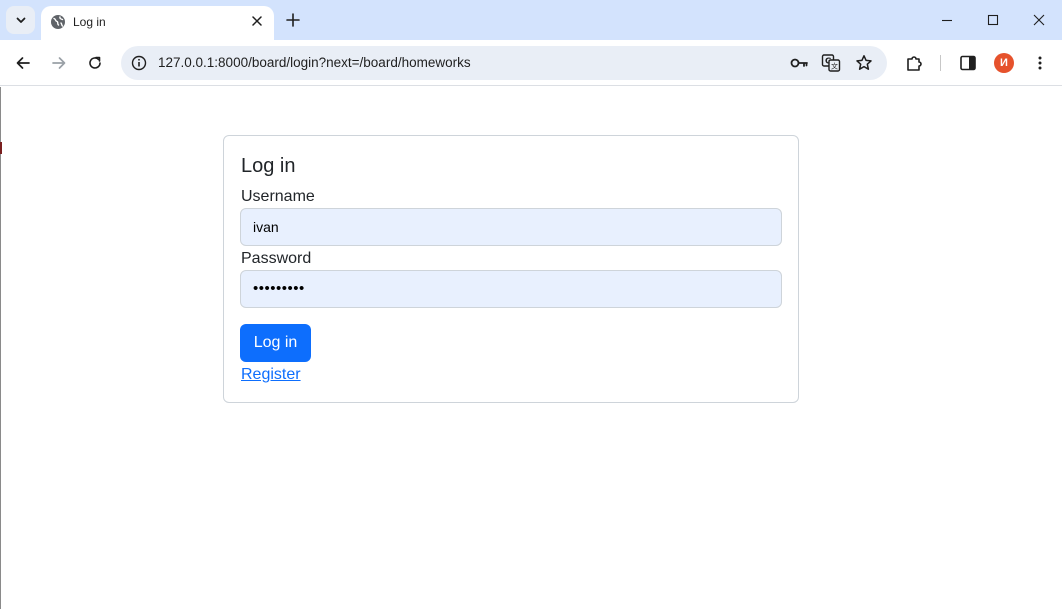 The height and width of the screenshot is (609, 1062). I want to click on tab-strip: Log in, so click(531, 20).